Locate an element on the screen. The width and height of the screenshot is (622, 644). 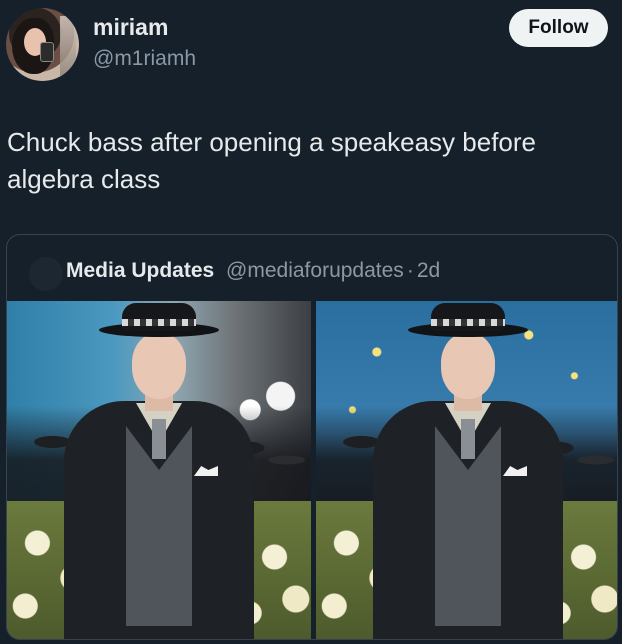
author-handle: @m1riamh is located at coordinates (144, 59).